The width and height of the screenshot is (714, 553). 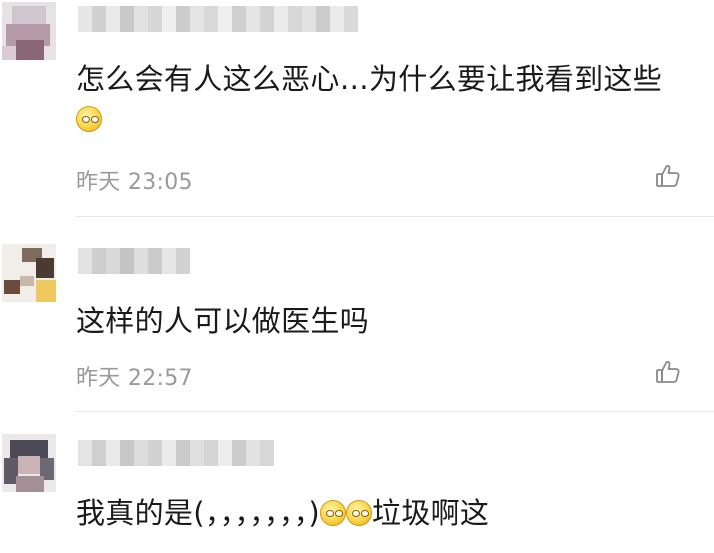 I want to click on comment-text-part: 我真的是(，，，，，，，), so click(x=198, y=513).